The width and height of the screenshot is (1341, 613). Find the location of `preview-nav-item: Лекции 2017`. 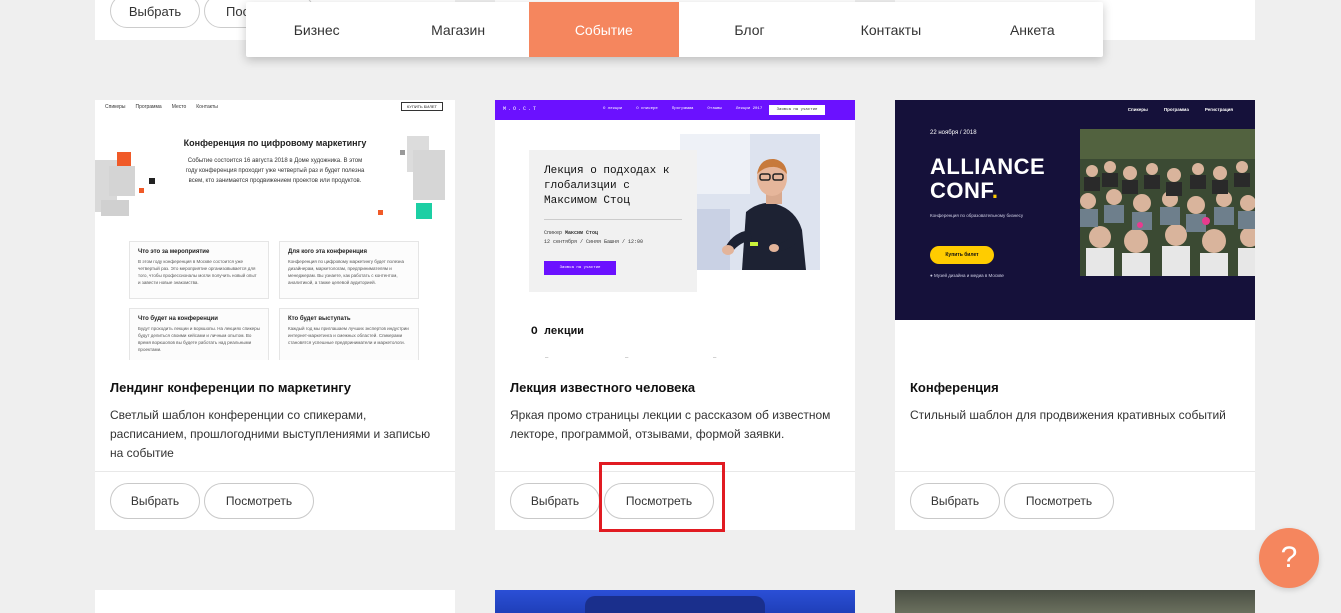

preview-nav-item: Лекции 2017 is located at coordinates (749, 109).